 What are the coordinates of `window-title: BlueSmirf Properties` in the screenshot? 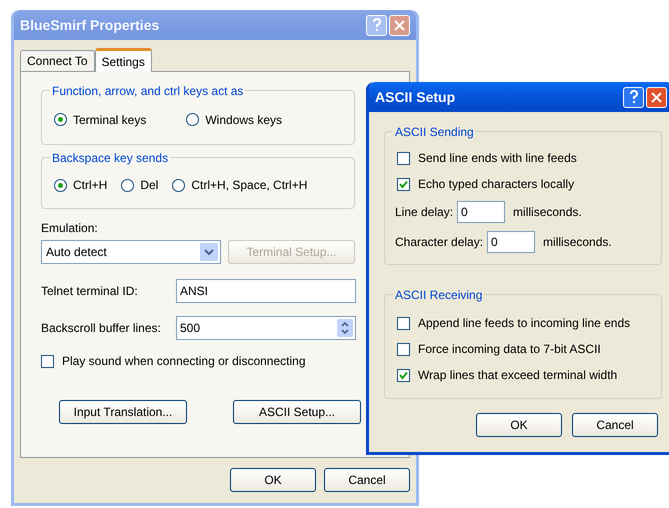 It's located at (90, 25).